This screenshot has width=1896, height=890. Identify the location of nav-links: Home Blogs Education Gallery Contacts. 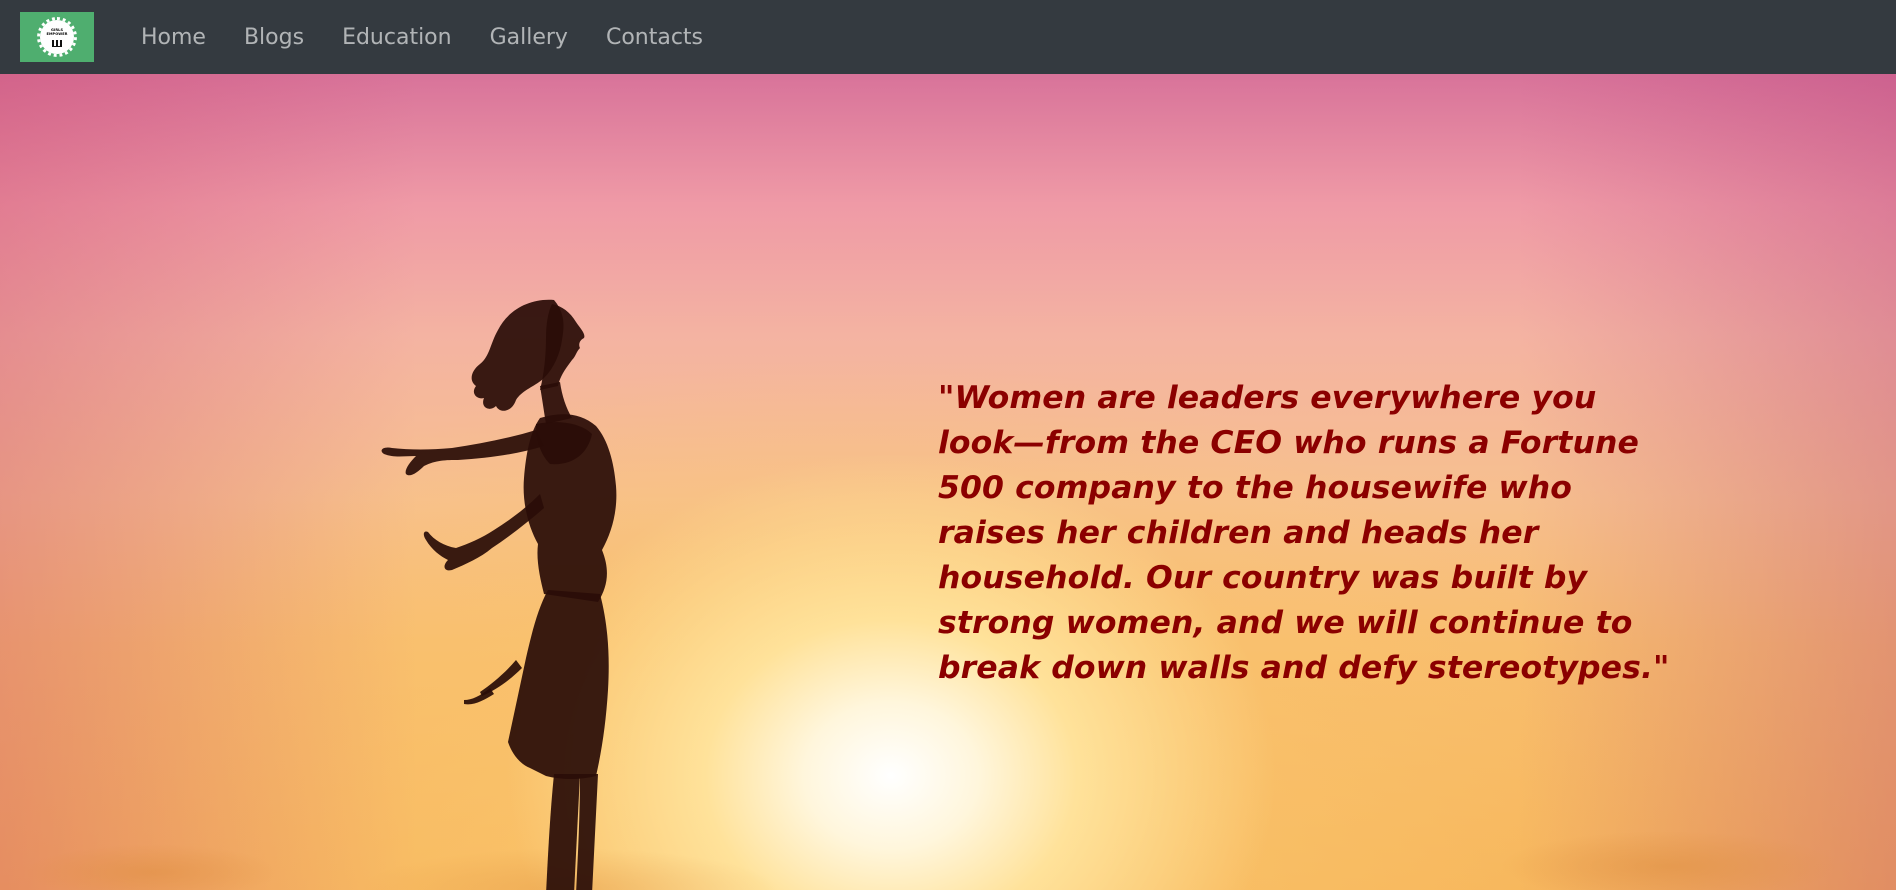
(422, 37).